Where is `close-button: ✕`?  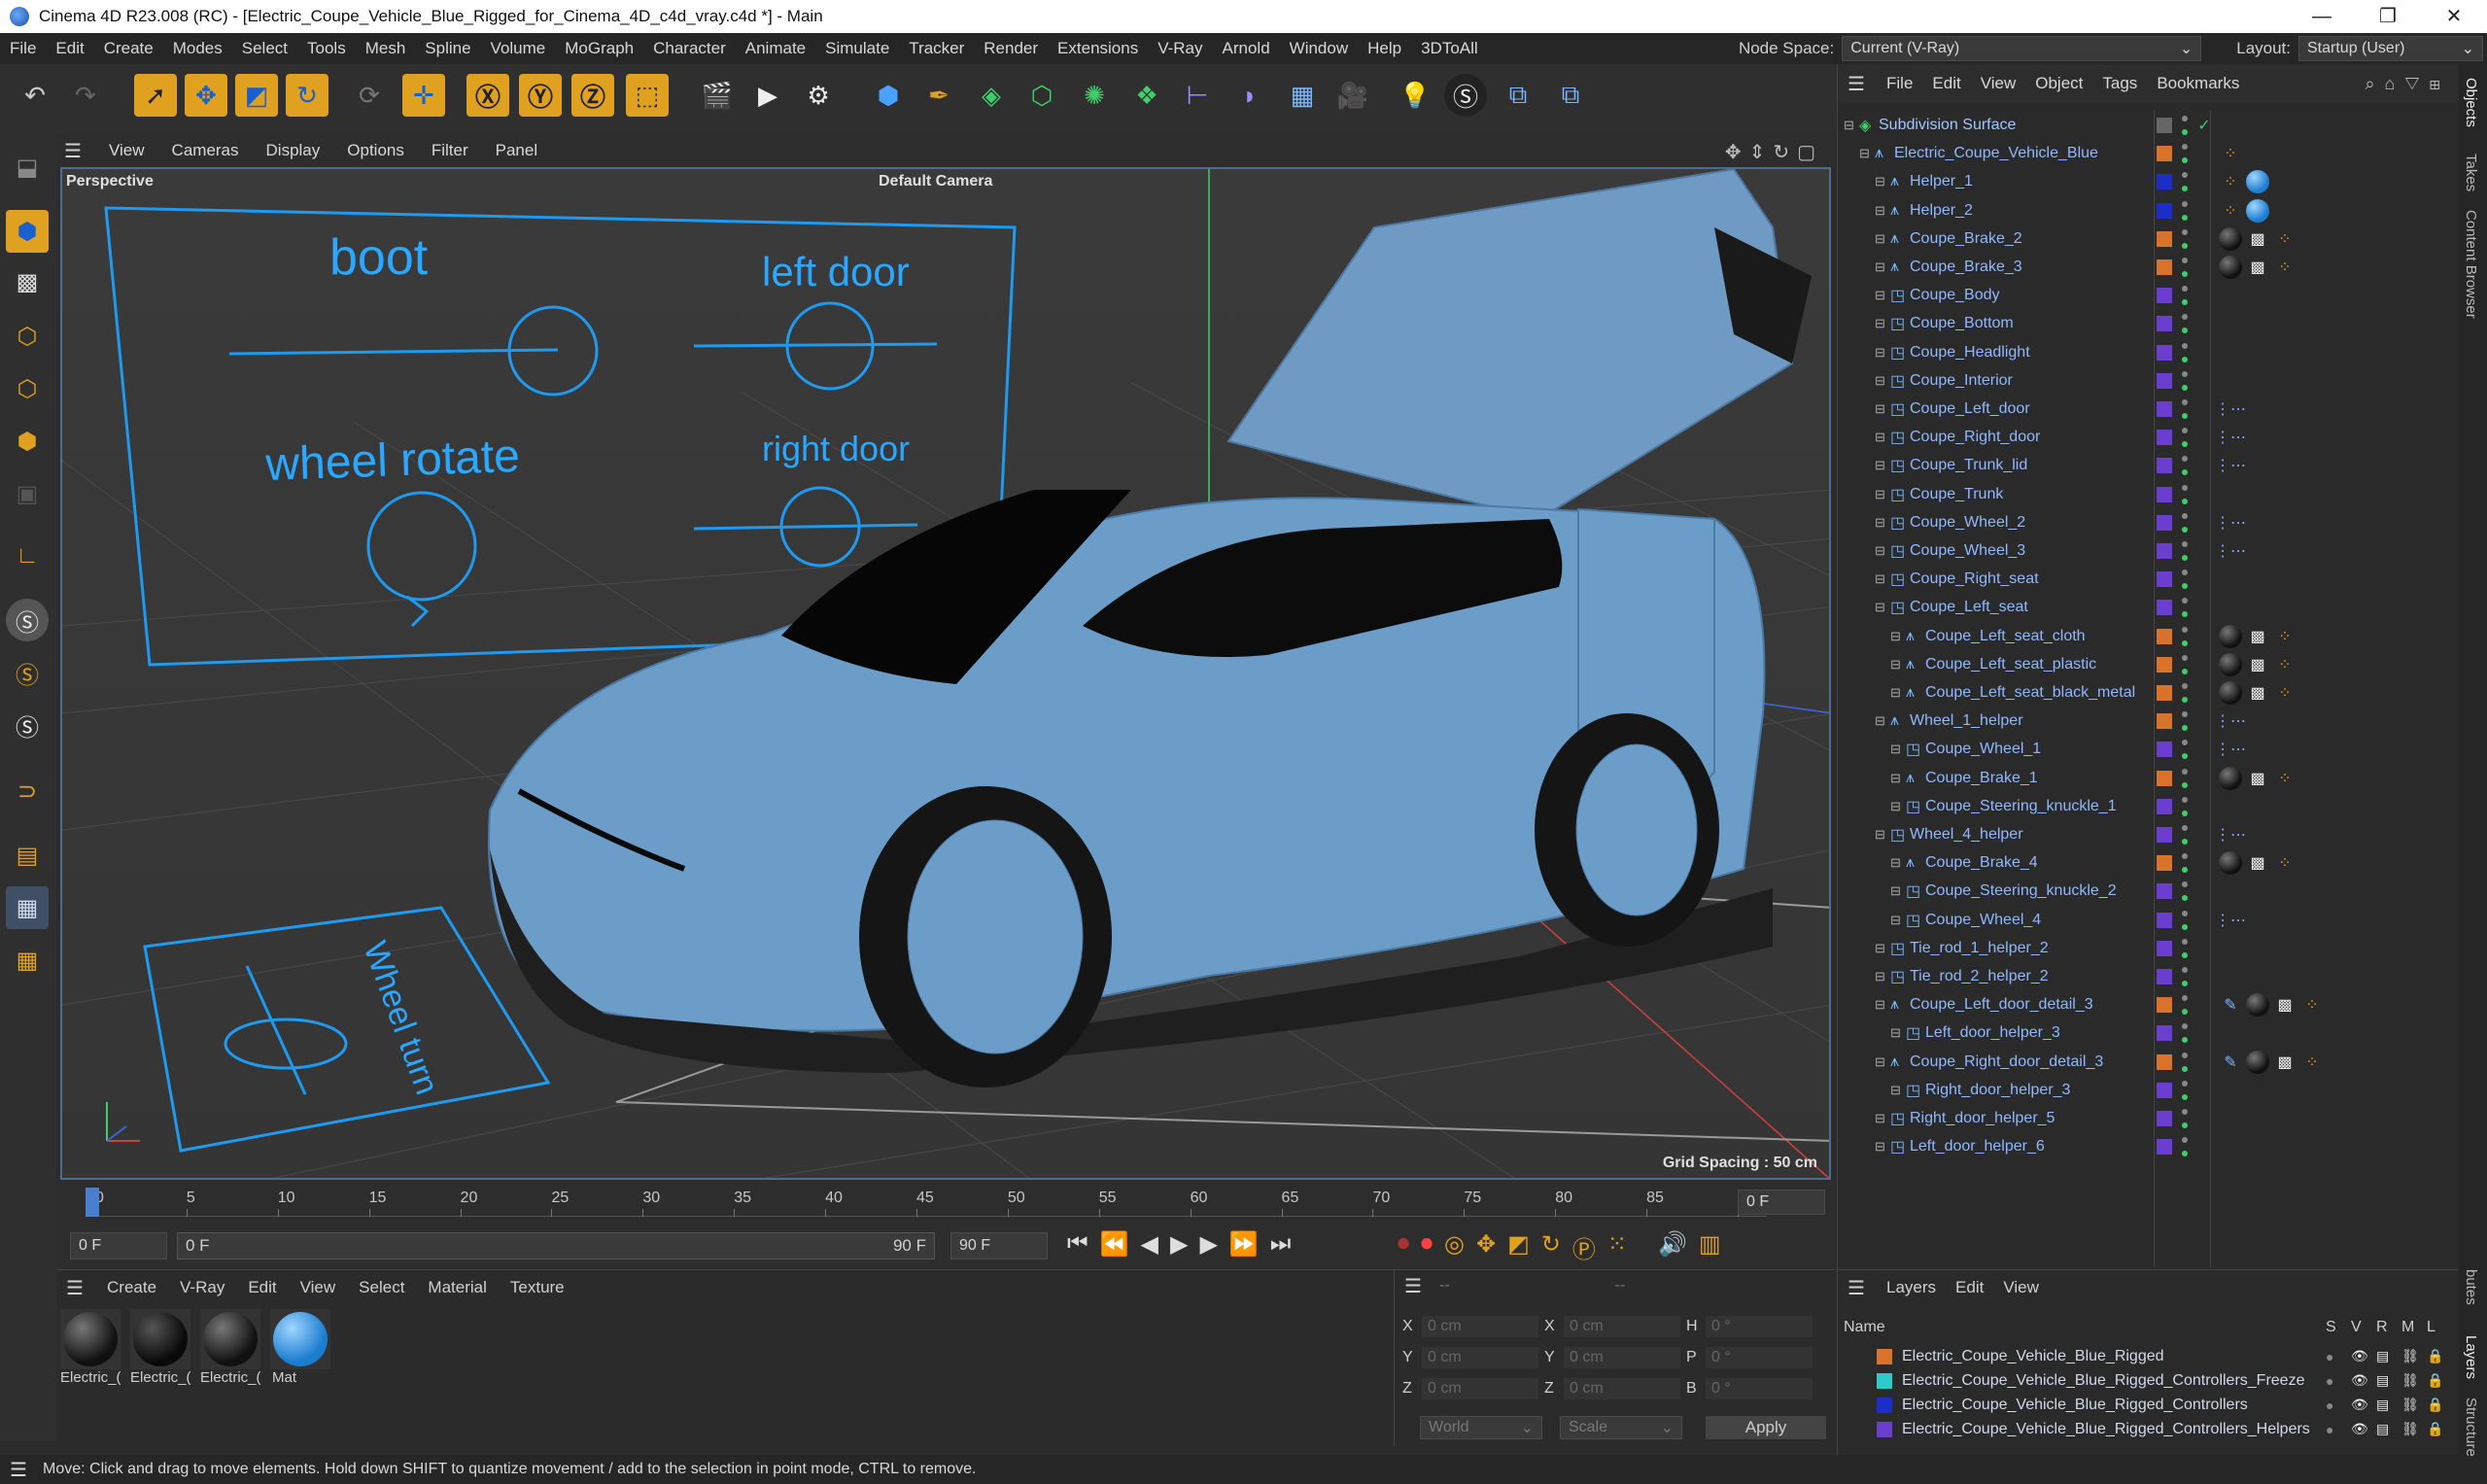
close-button: ✕ is located at coordinates (2454, 16).